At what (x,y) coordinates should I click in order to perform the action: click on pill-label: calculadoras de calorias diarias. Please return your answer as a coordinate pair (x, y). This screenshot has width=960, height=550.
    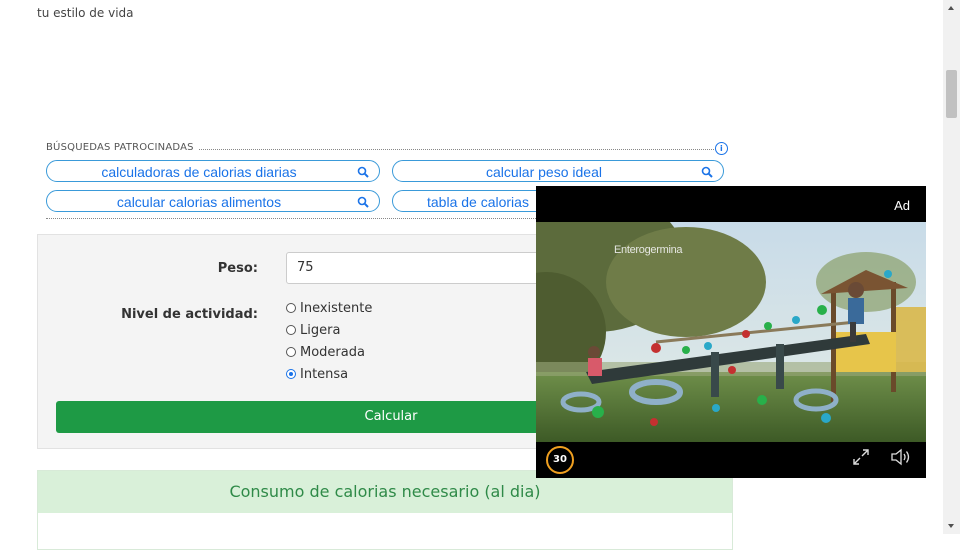
    Looking at the image, I should click on (199, 172).